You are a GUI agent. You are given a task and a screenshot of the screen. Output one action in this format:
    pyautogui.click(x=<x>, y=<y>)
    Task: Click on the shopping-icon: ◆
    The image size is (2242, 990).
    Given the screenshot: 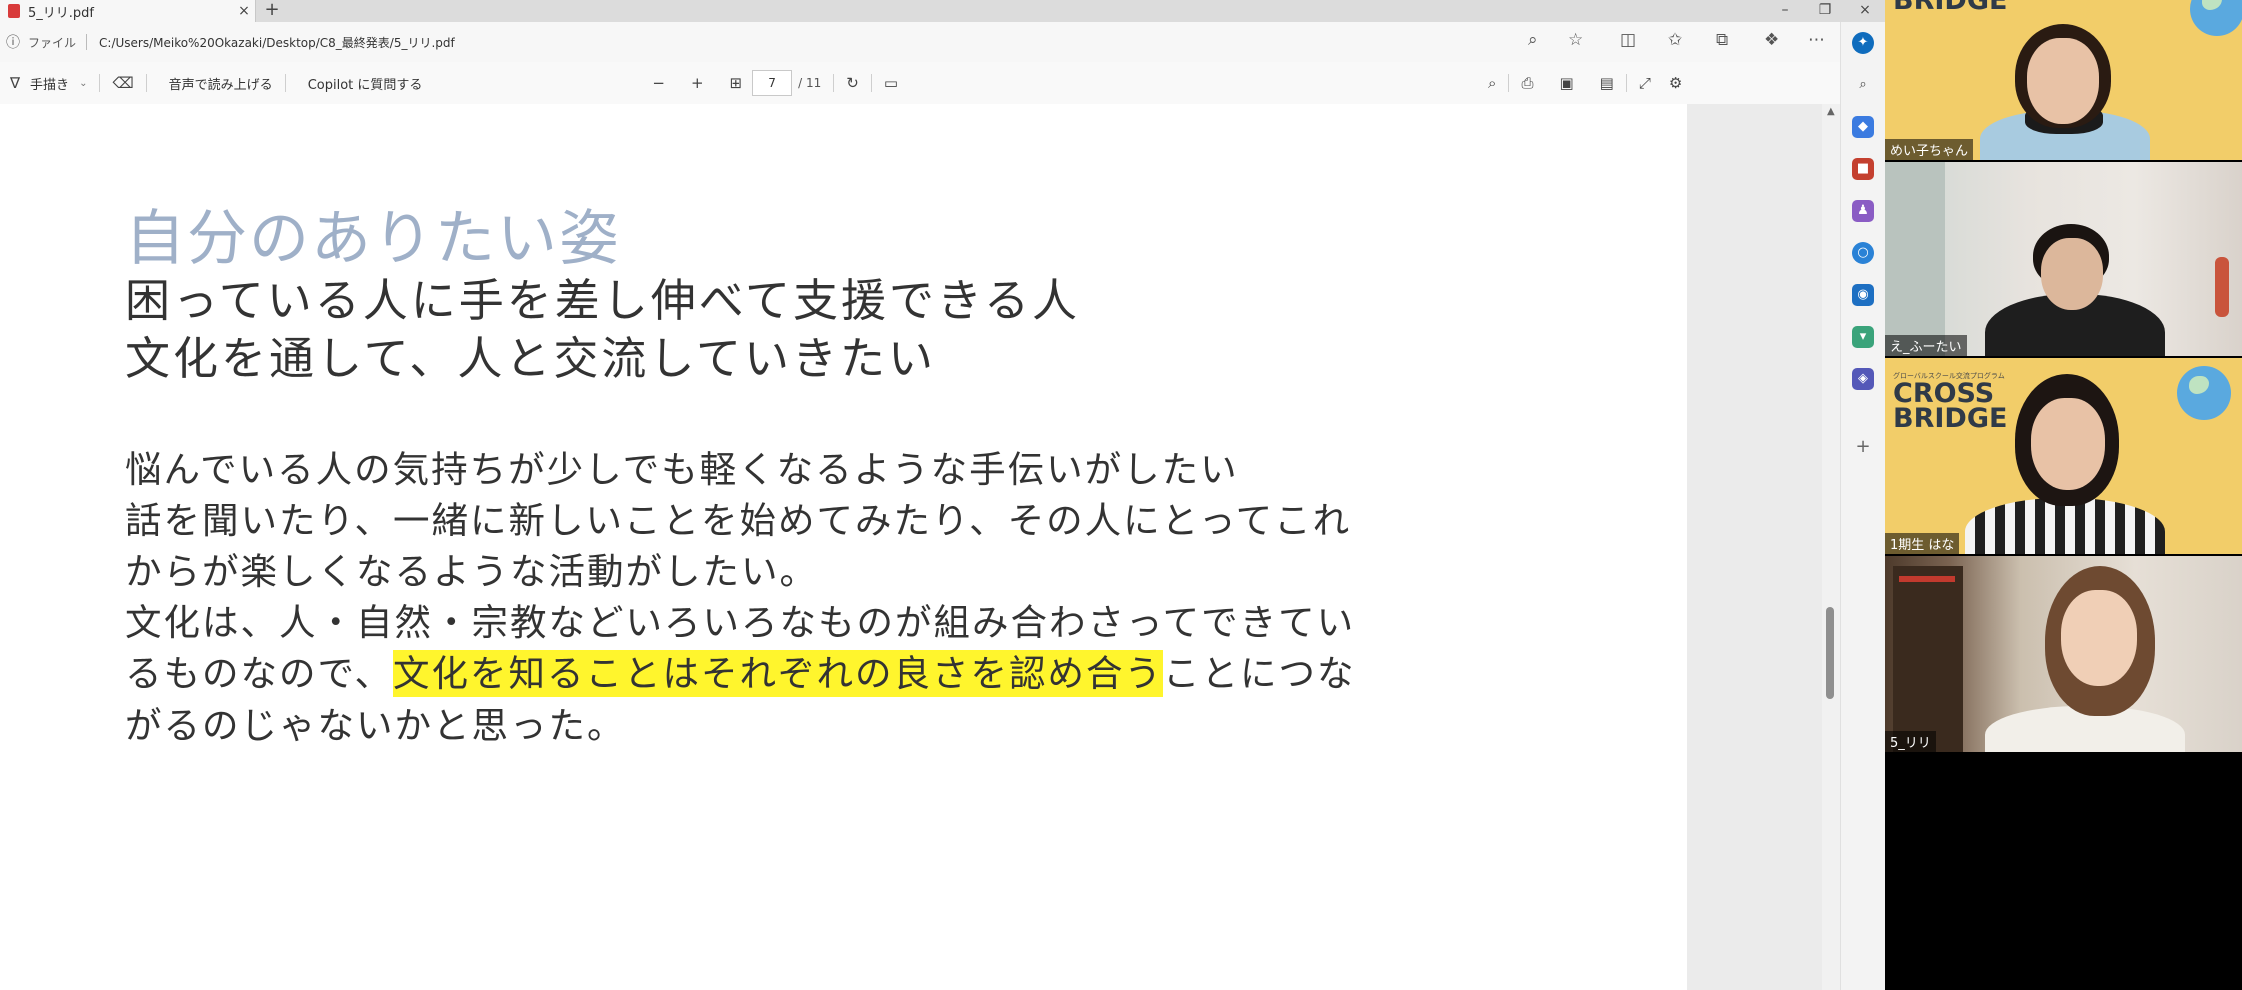 What is the action you would take?
    pyautogui.click(x=1863, y=127)
    